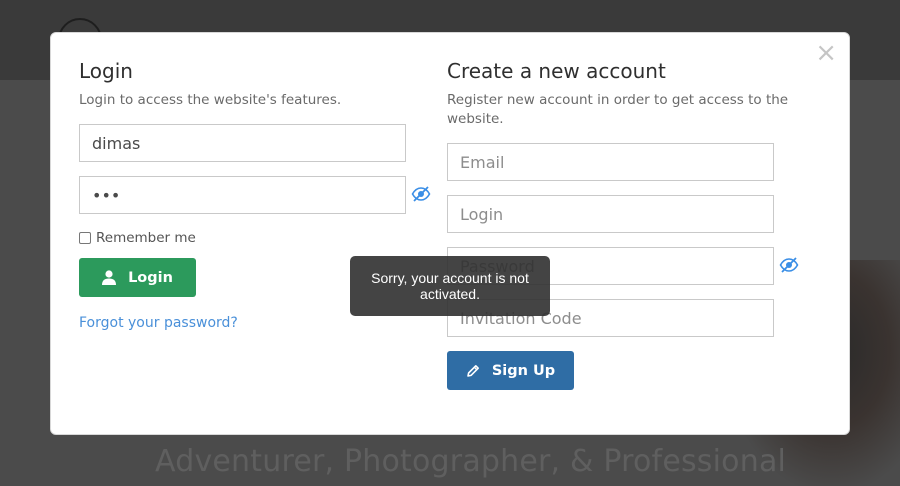  Describe the element at coordinates (106, 71) in the screenshot. I see `login-title: Login` at that location.